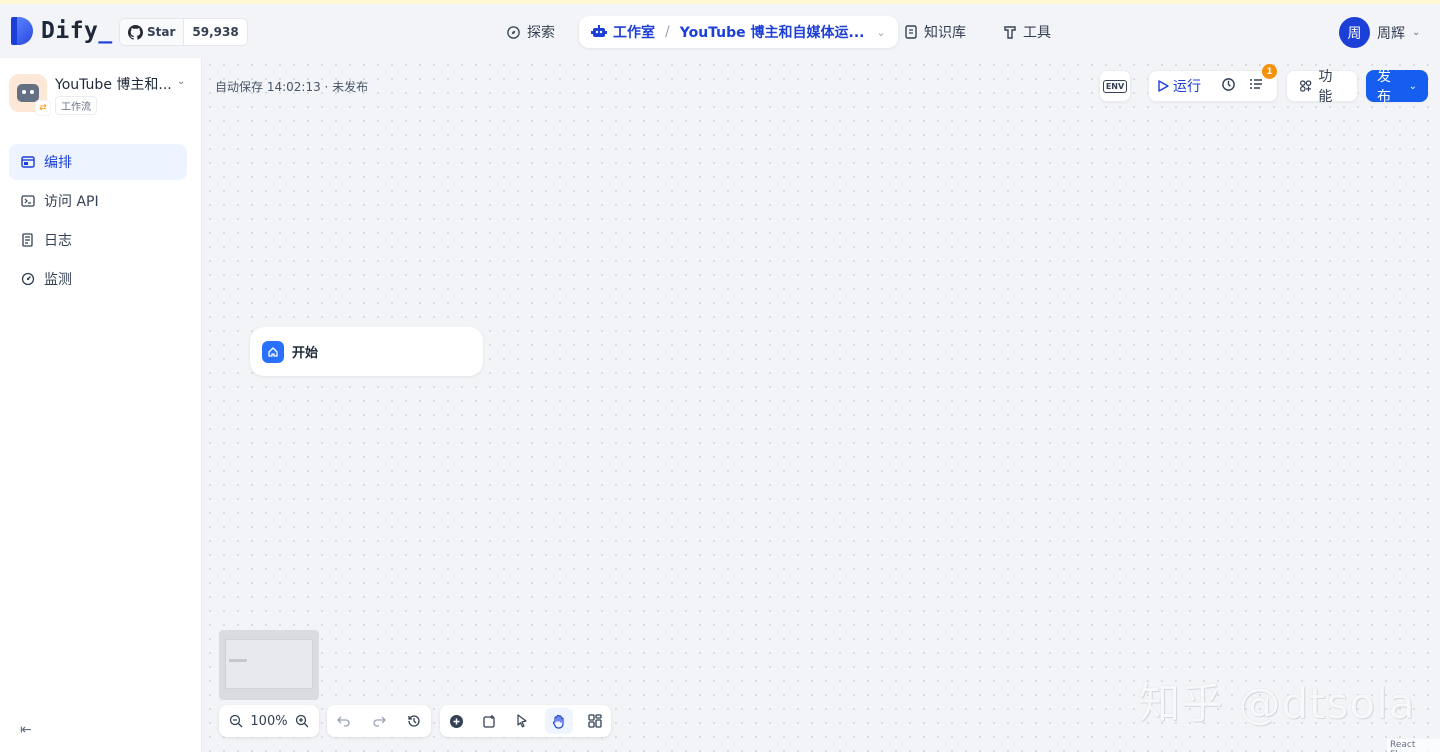 The height and width of the screenshot is (752, 1440). What do you see at coordinates (1187, 87) in the screenshot?
I see `run-label: 运行` at bounding box center [1187, 87].